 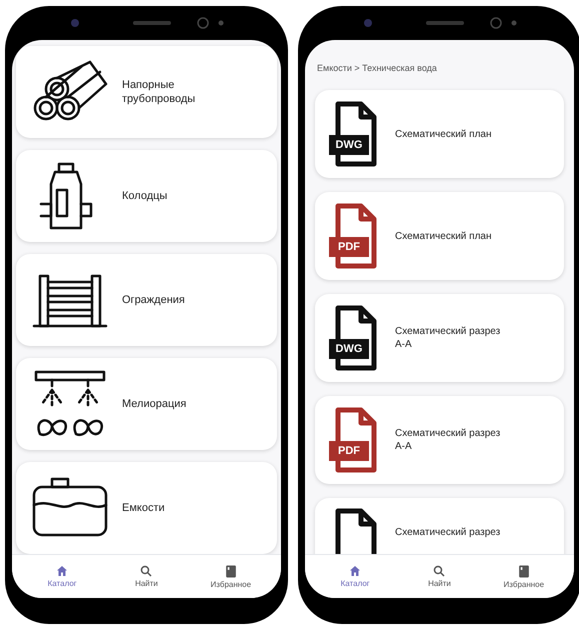 I want to click on file-card: PDF Схематический разрез А-А, so click(x=439, y=440).